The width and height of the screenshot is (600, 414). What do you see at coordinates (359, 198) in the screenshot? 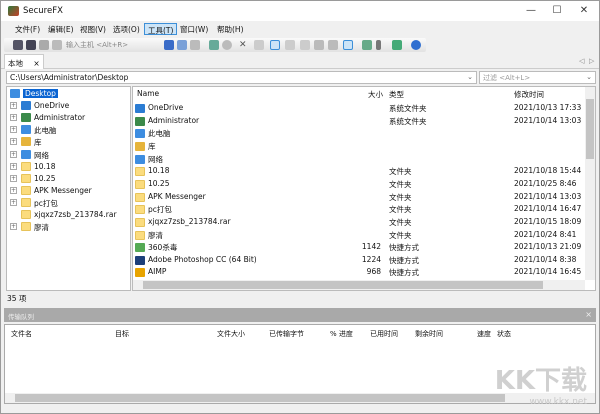
I see `file-row: APK Messenger 文件夹 2021/10/14 13:03` at bounding box center [359, 198].